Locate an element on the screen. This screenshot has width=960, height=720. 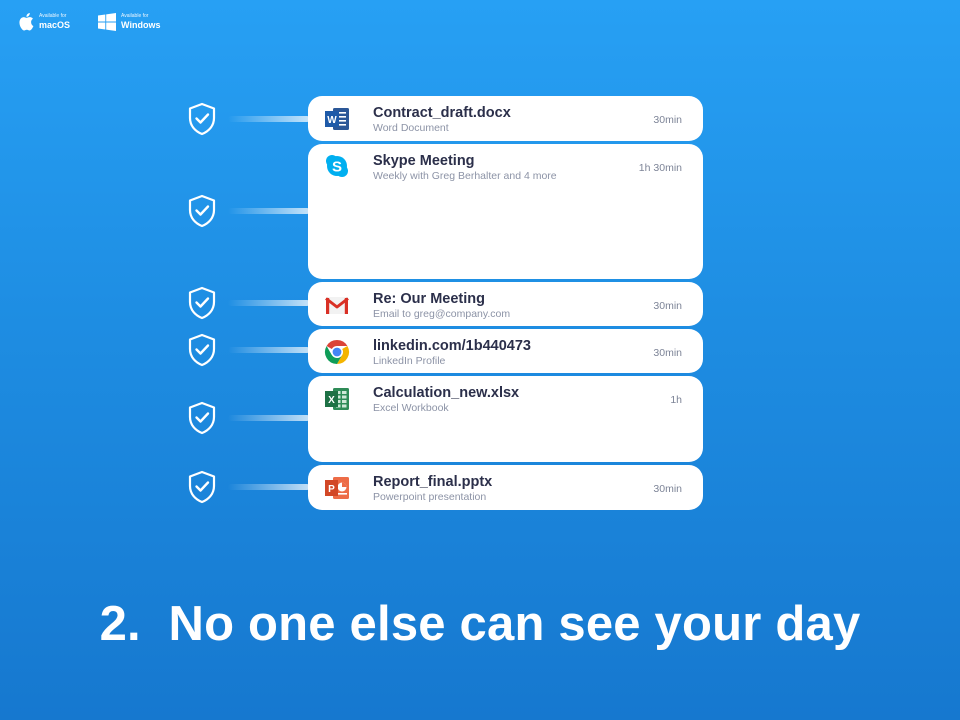
activity-subtitle: LinkedIn Profile is located at coordinates (409, 361).